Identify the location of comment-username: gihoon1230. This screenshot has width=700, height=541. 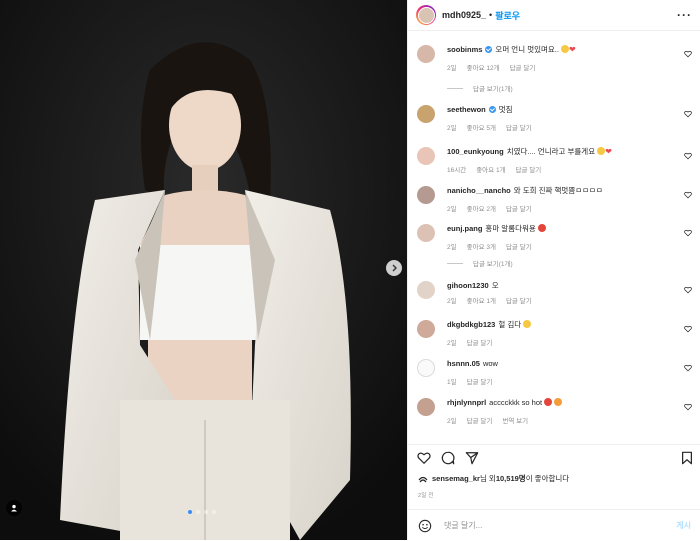
(468, 285).